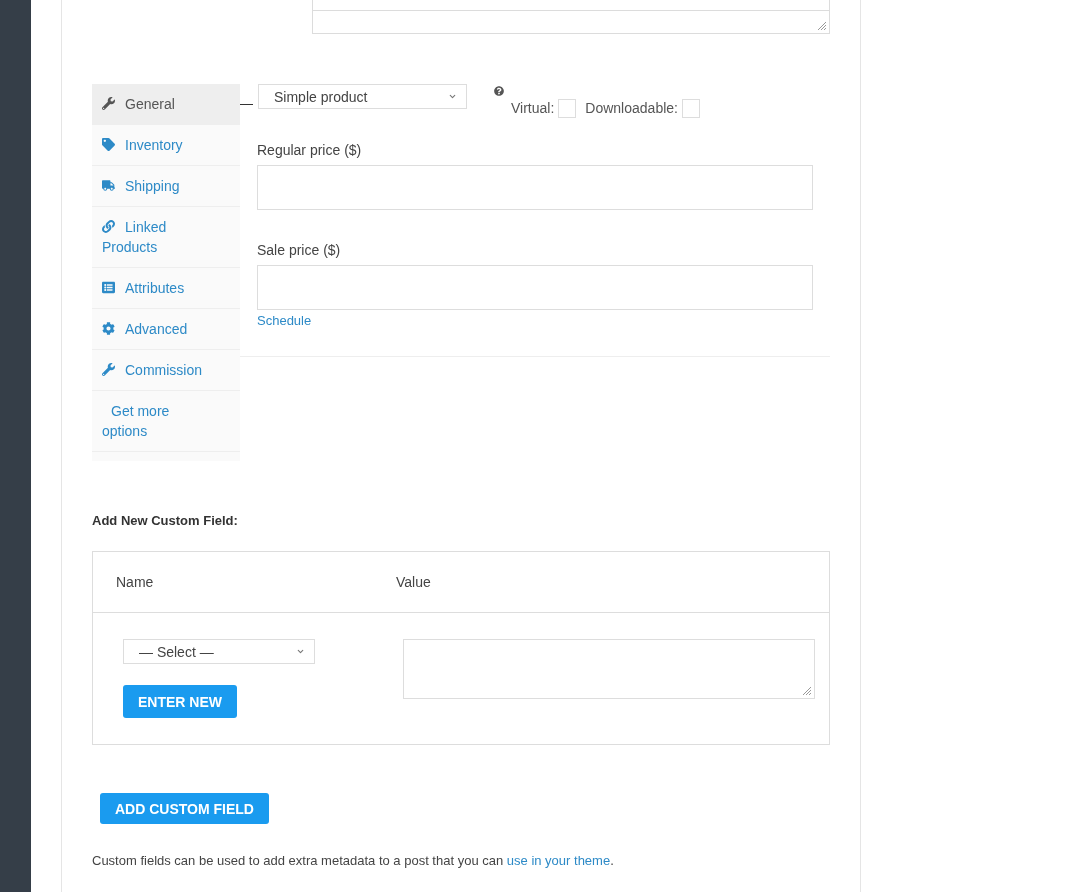  Describe the element at coordinates (184, 808) in the screenshot. I see `add-custom-field-button: ADD CUSTOM FIELD` at that location.